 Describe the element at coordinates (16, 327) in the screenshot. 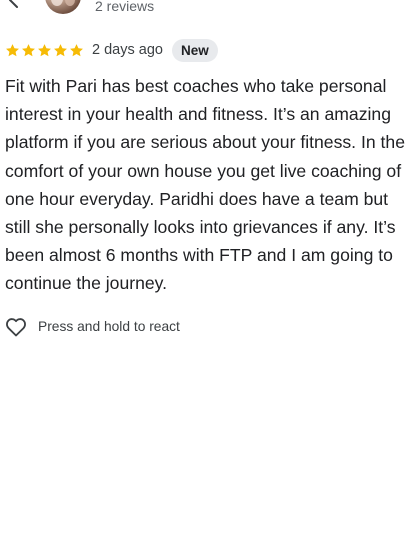

I see `heart-outline-icon` at that location.